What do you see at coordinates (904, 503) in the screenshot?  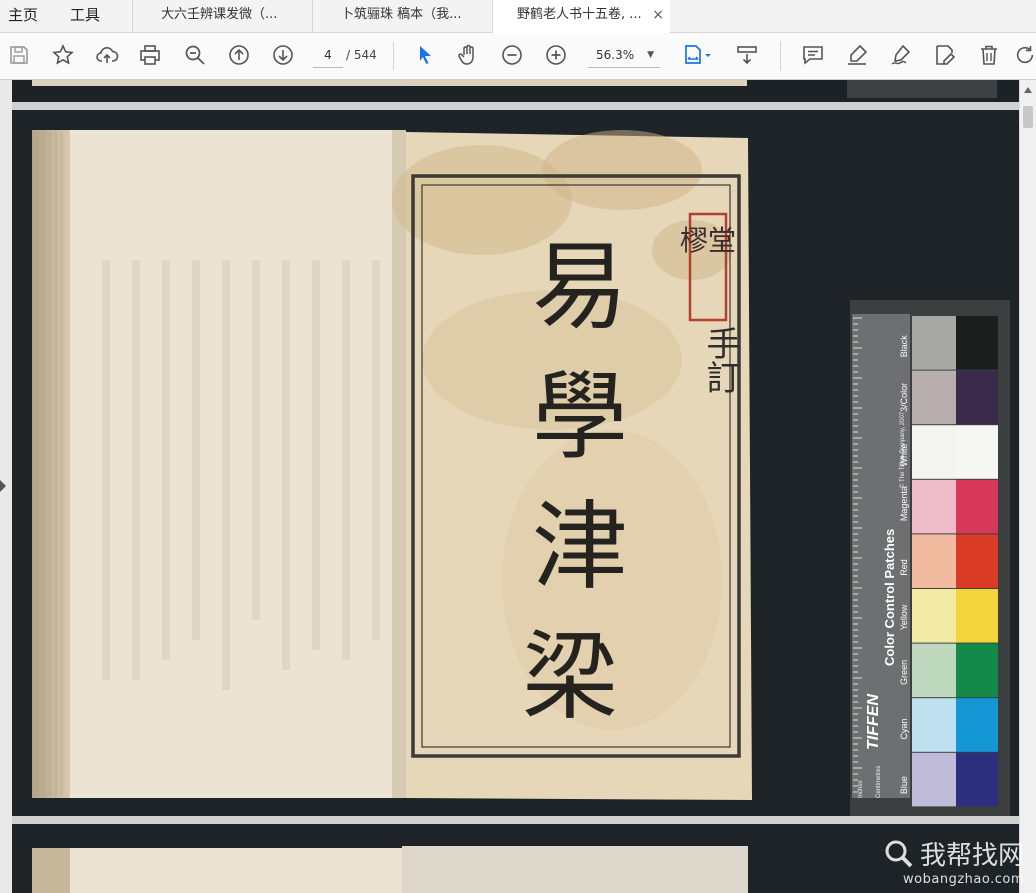 I see `color-patch-label: Magenta` at bounding box center [904, 503].